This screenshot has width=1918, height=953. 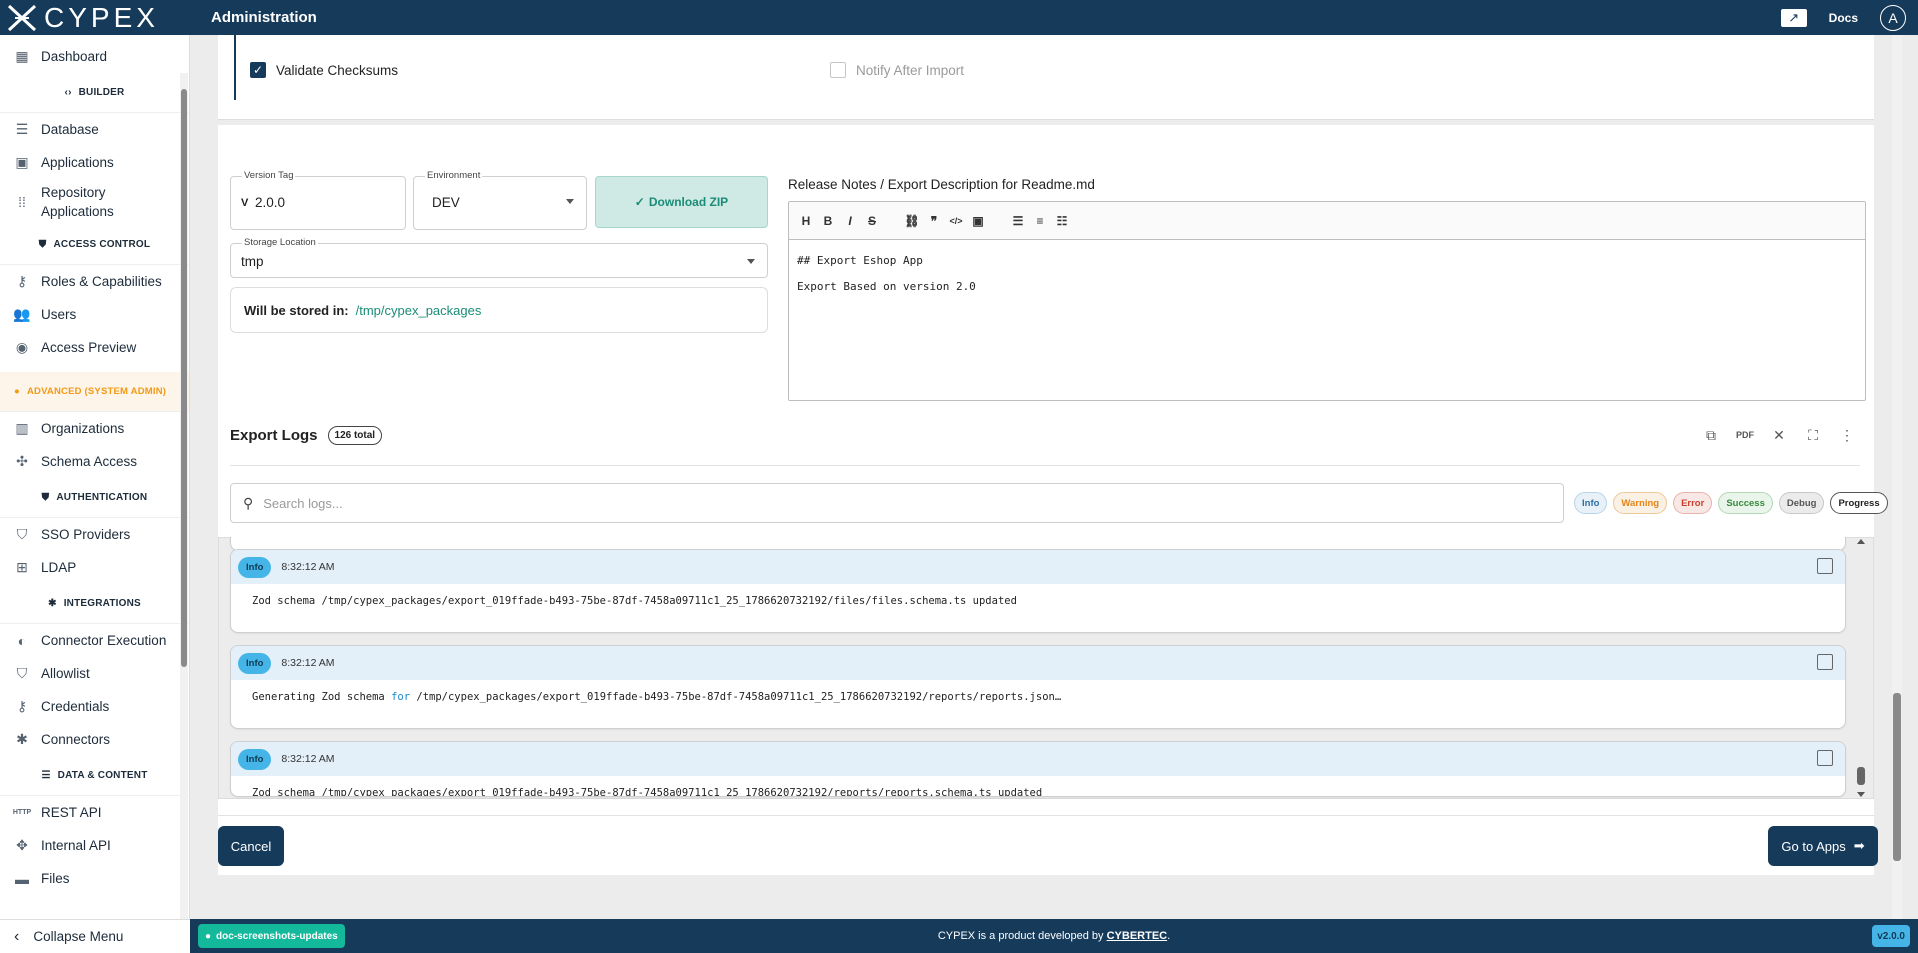 What do you see at coordinates (17, 936) in the screenshot?
I see `chevron-left-icon: ‹` at bounding box center [17, 936].